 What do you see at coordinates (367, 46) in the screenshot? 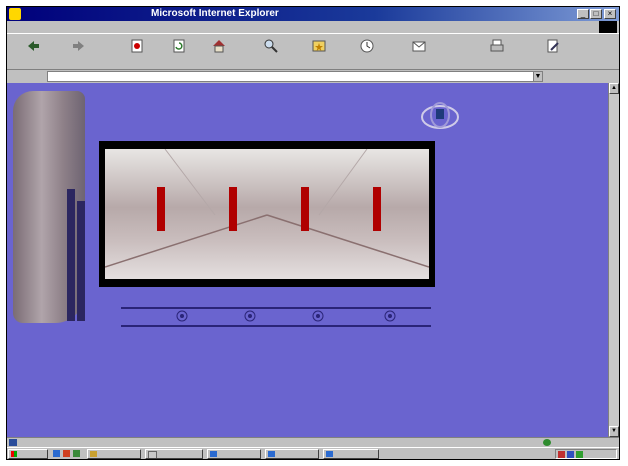
I see `history-icon` at bounding box center [367, 46].